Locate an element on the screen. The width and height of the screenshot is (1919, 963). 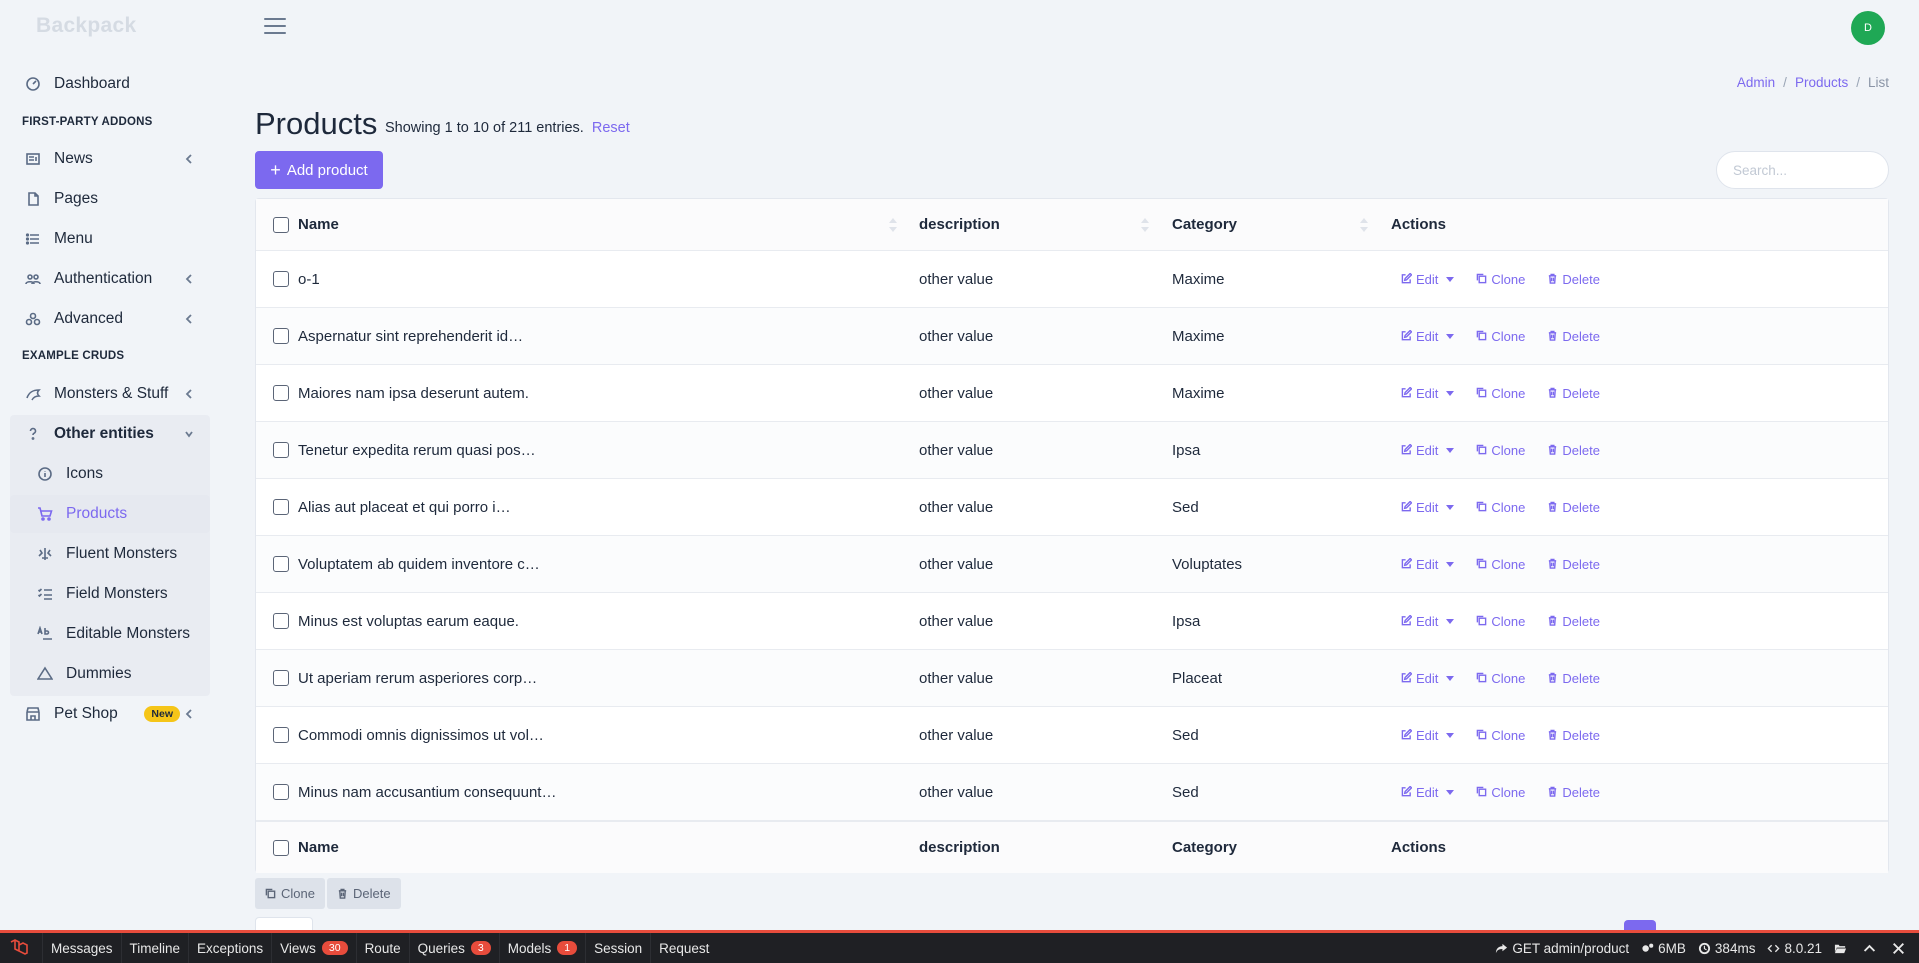
debug-tab-session: Session is located at coordinates (617, 948).